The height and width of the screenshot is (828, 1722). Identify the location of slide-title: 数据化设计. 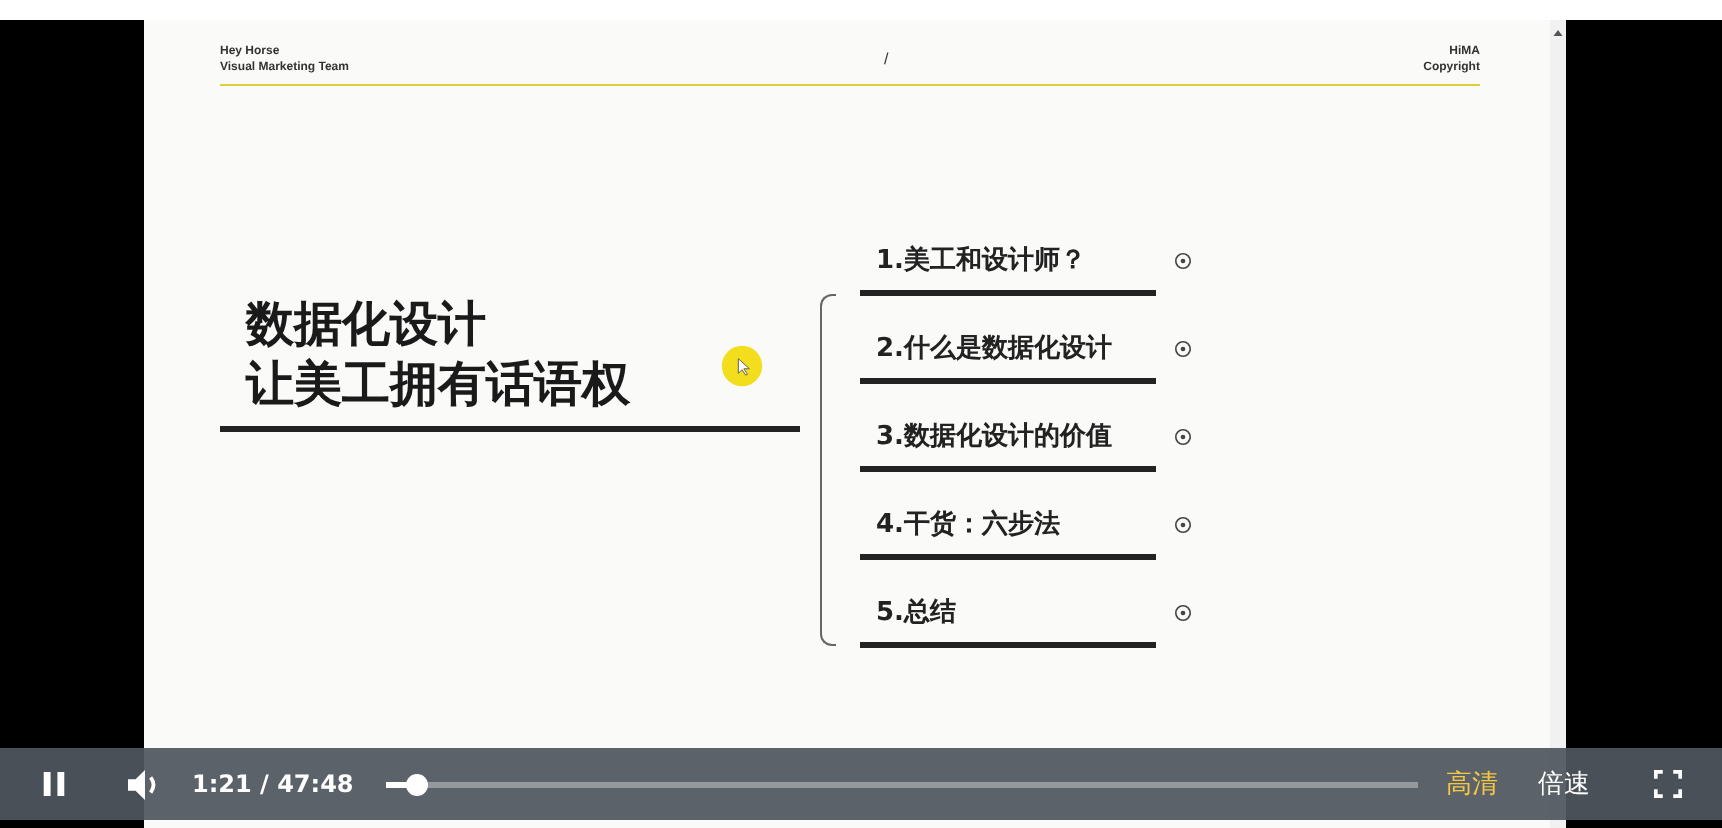
(366, 323).